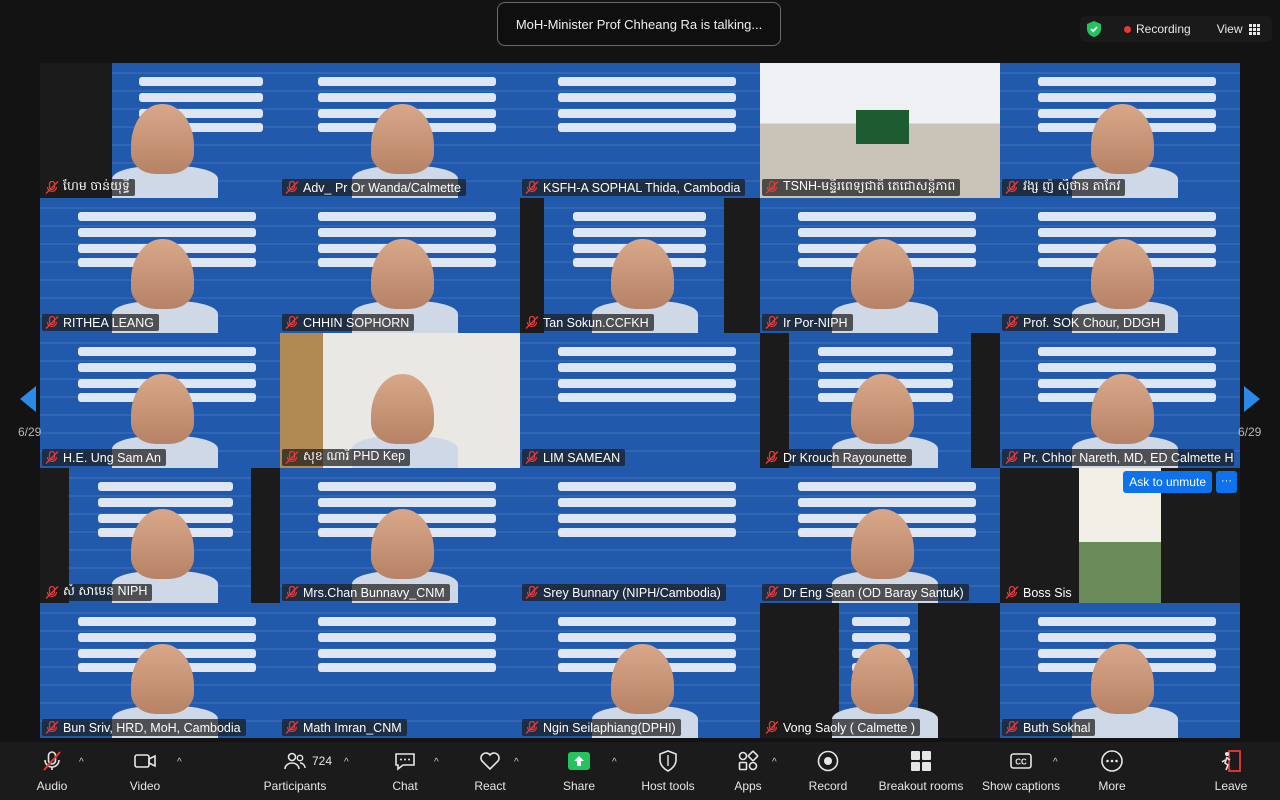 The height and width of the screenshot is (800, 1280). Describe the element at coordinates (748, 771) in the screenshot. I see `apps-button: Apps` at that location.